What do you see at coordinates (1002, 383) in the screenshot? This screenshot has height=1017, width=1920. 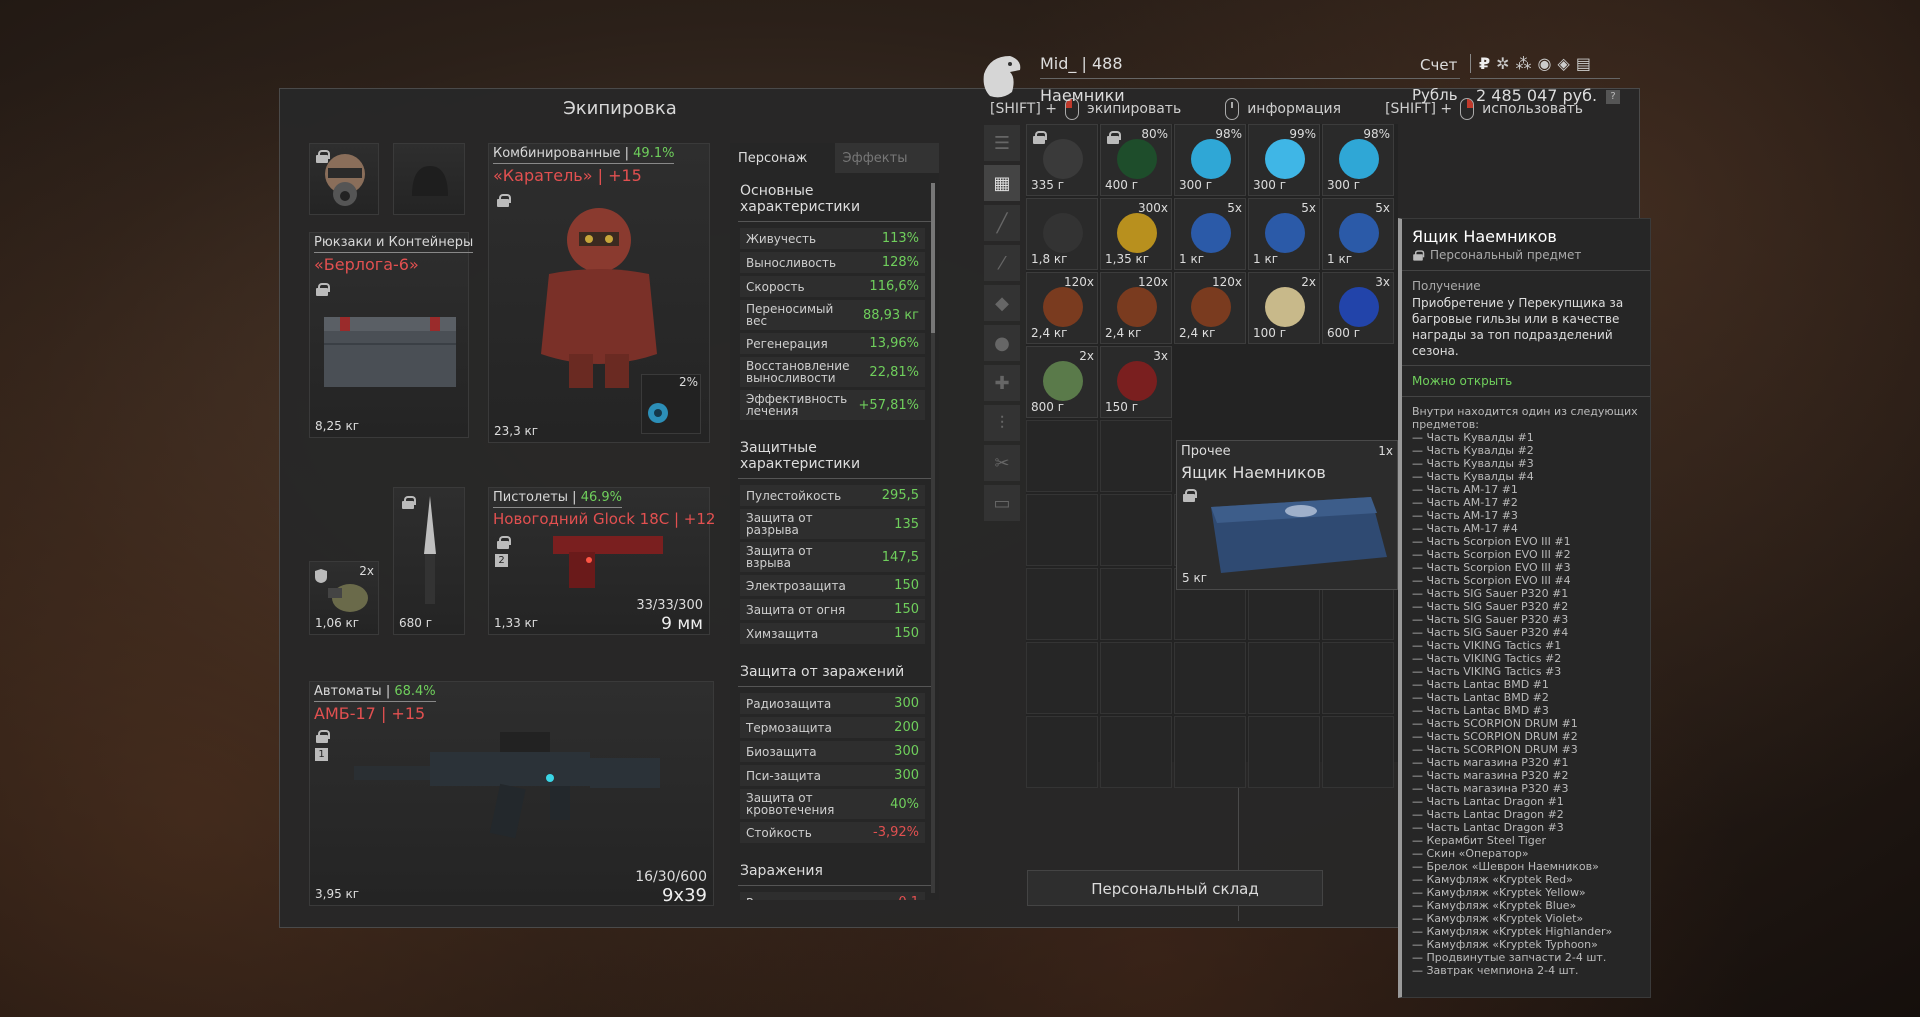 I see `filter-medkit-icon: ✚` at bounding box center [1002, 383].